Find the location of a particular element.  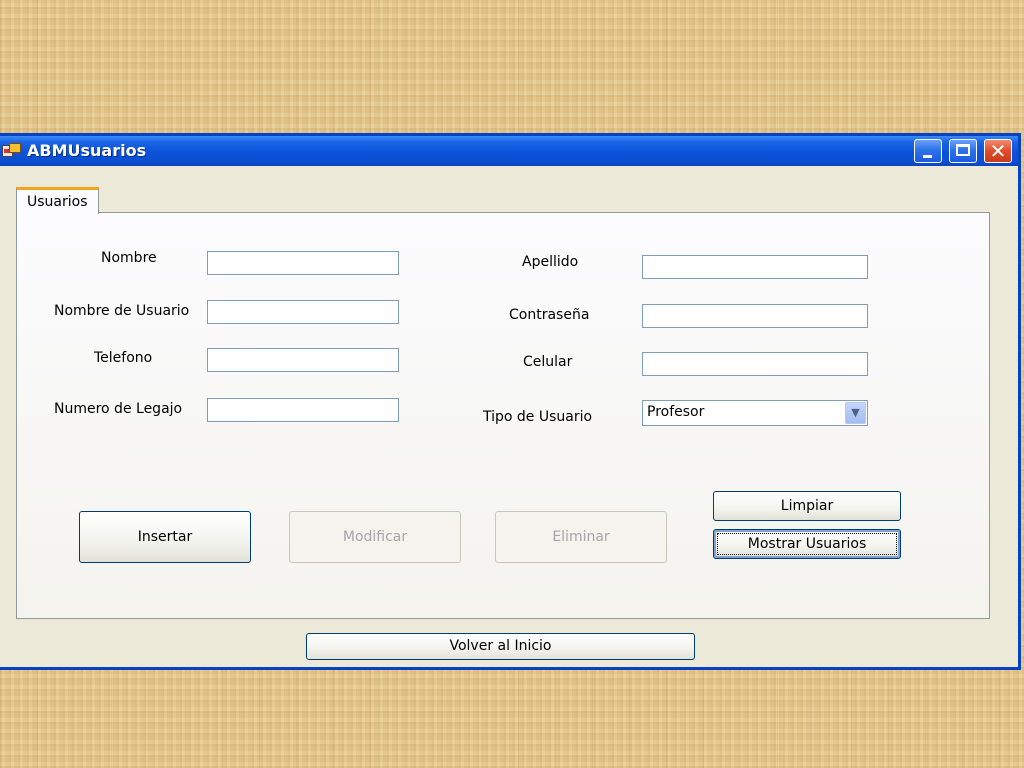

volver-inicio-button: Volver al Inicio is located at coordinates (500, 646).